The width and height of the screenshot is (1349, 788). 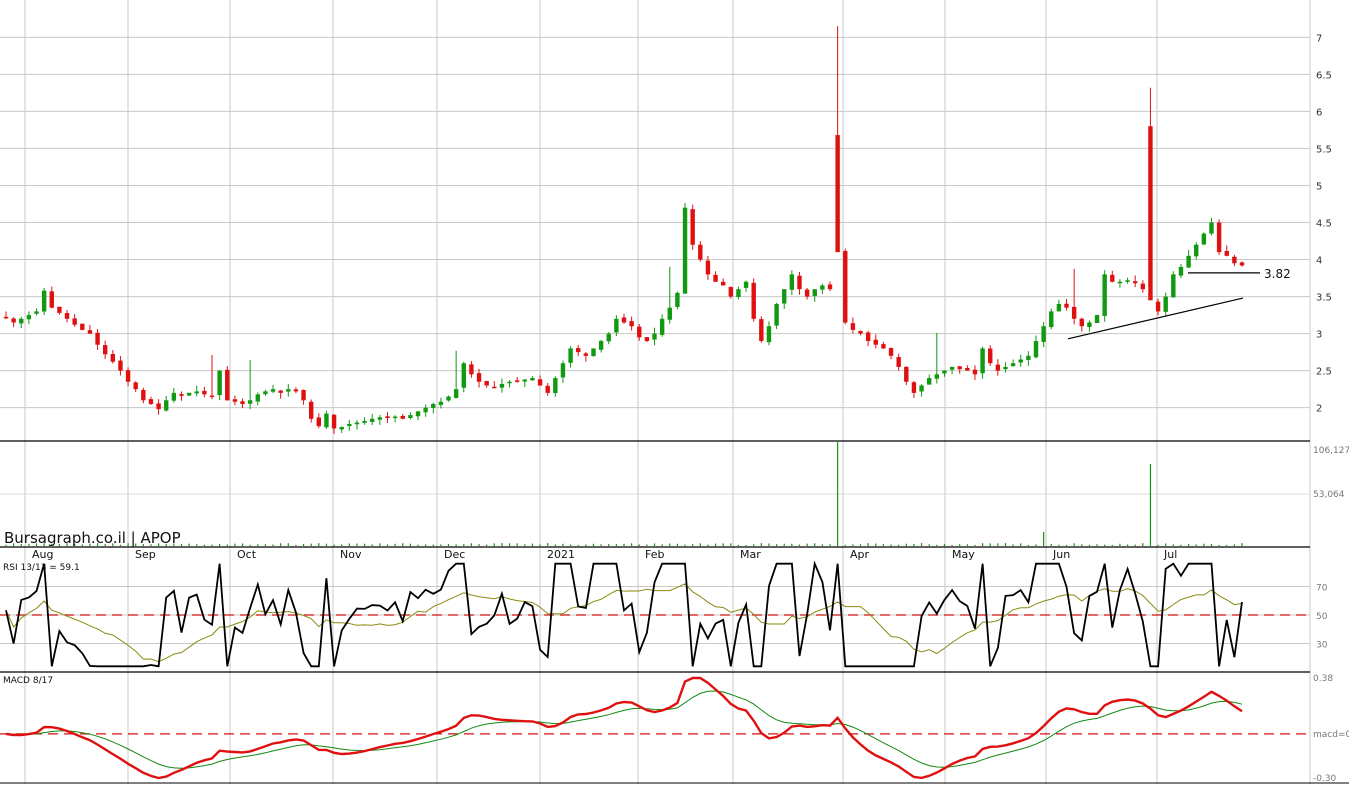 What do you see at coordinates (1331, 735) in the screenshot?
I see `macd-tick-label: macd=0` at bounding box center [1331, 735].